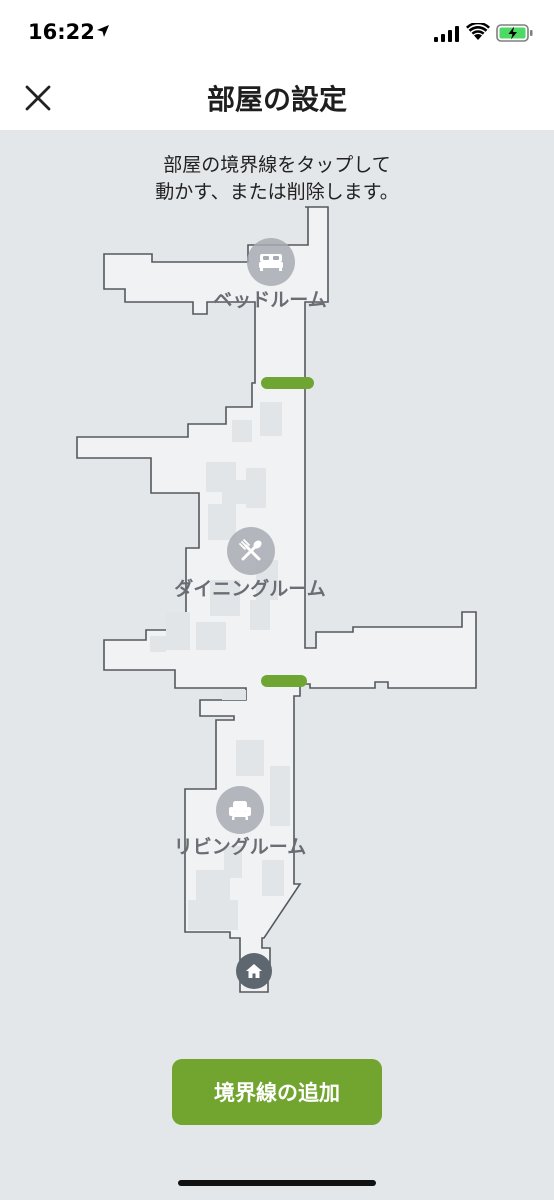 The image size is (554, 1200). Describe the element at coordinates (277, 1092) in the screenshot. I see `add-boundary-button: 境界線の追加` at that location.